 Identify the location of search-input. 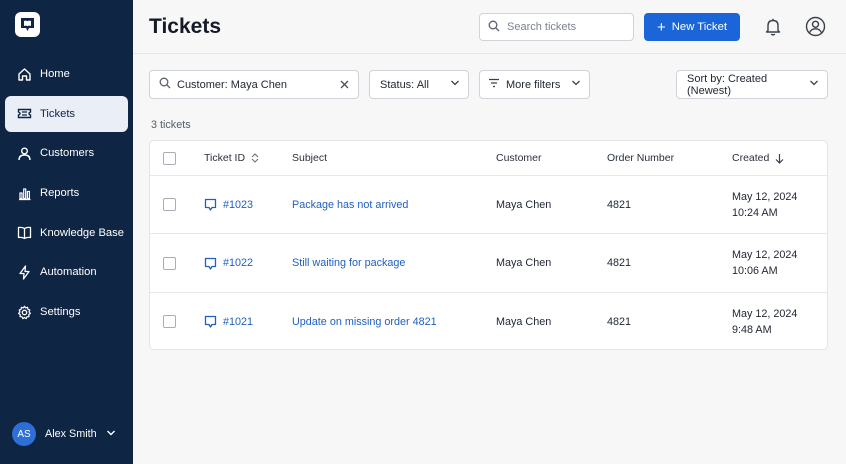
(564, 27).